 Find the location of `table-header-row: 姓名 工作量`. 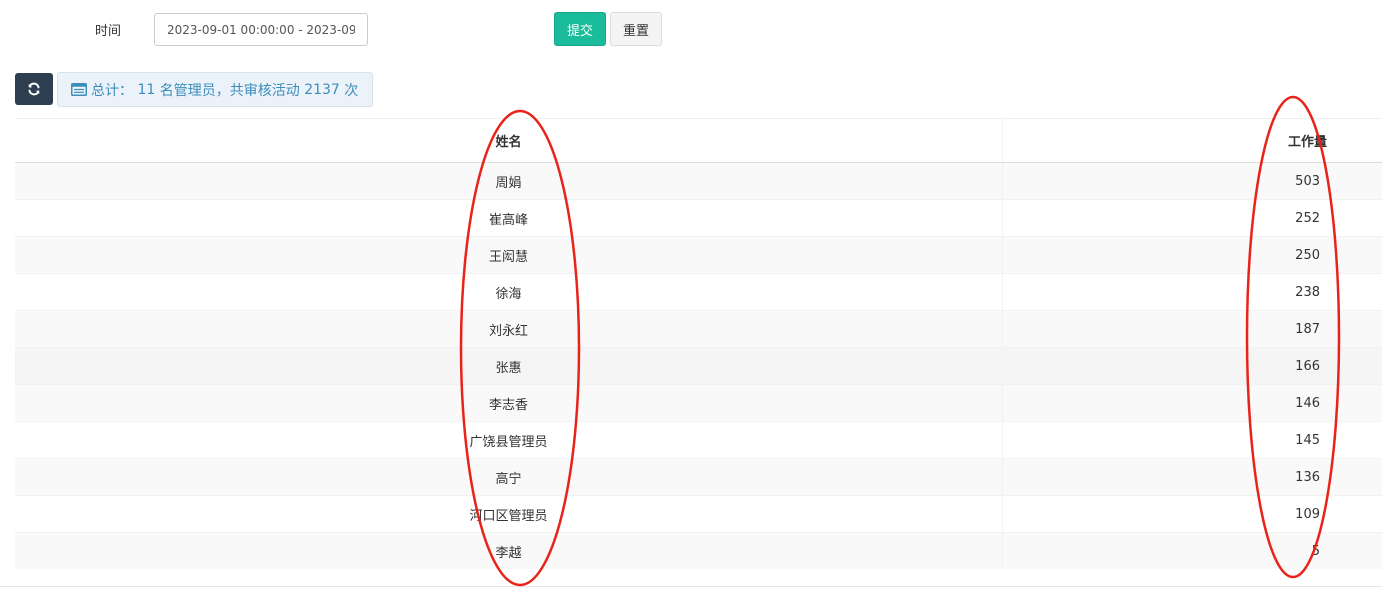

table-header-row: 姓名 工作量 is located at coordinates (698, 140).